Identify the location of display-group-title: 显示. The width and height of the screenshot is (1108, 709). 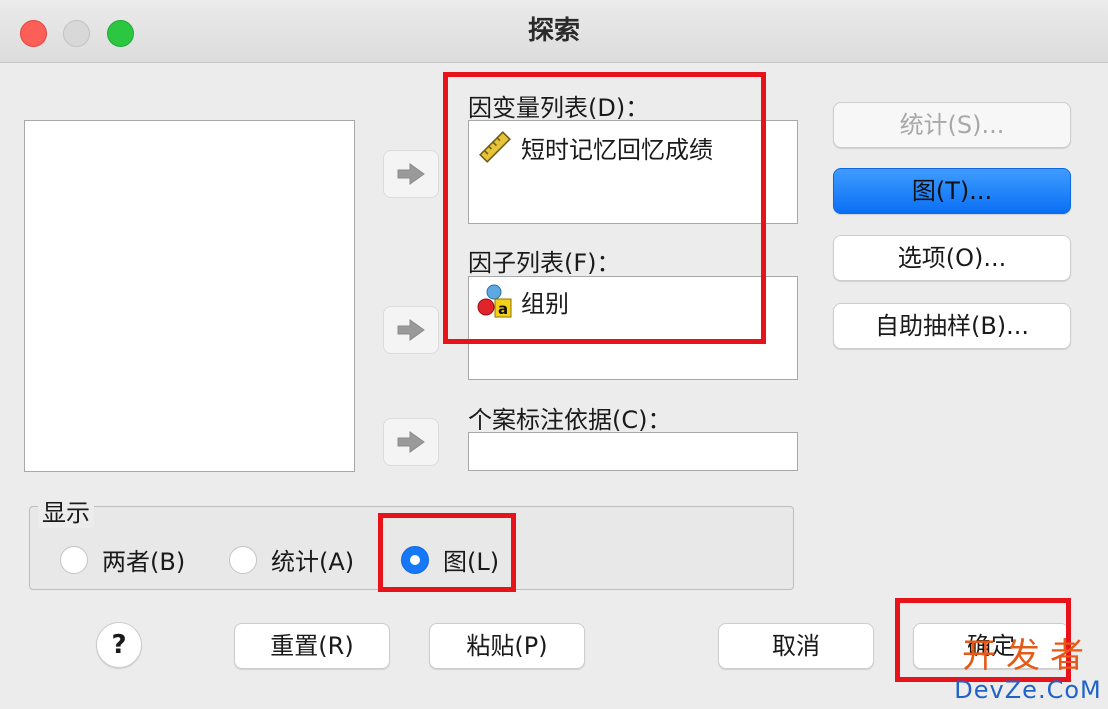
(66, 510).